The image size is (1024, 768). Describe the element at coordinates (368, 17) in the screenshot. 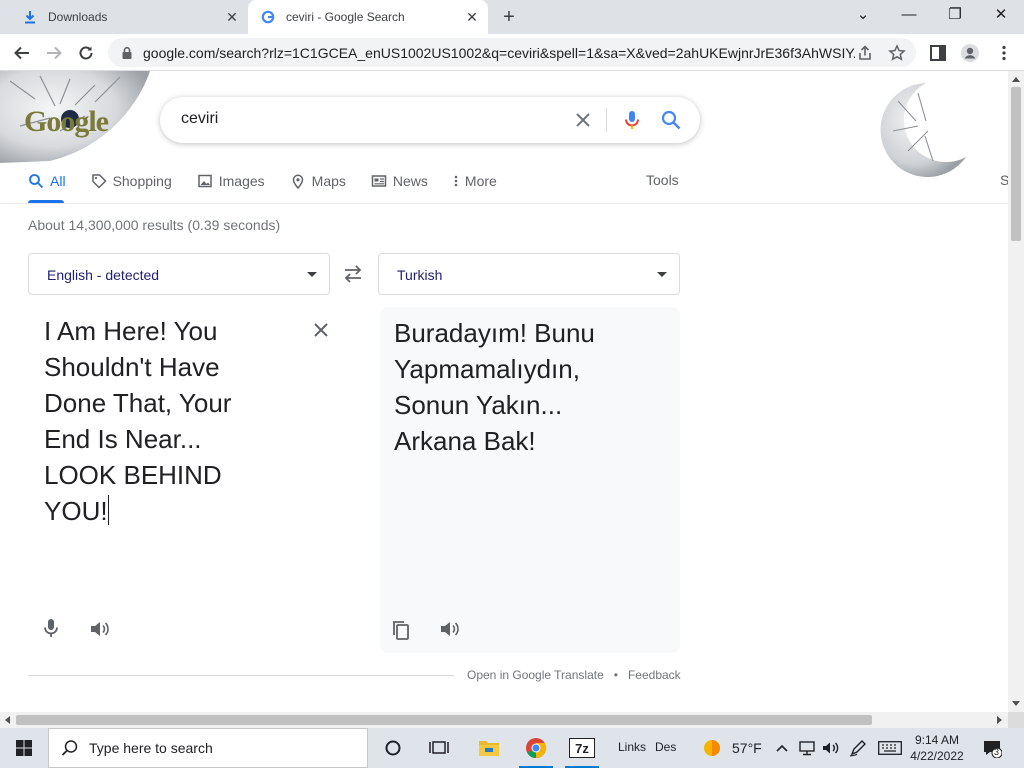

I see `tab-google-search: ceviri - Google Search ✕` at that location.